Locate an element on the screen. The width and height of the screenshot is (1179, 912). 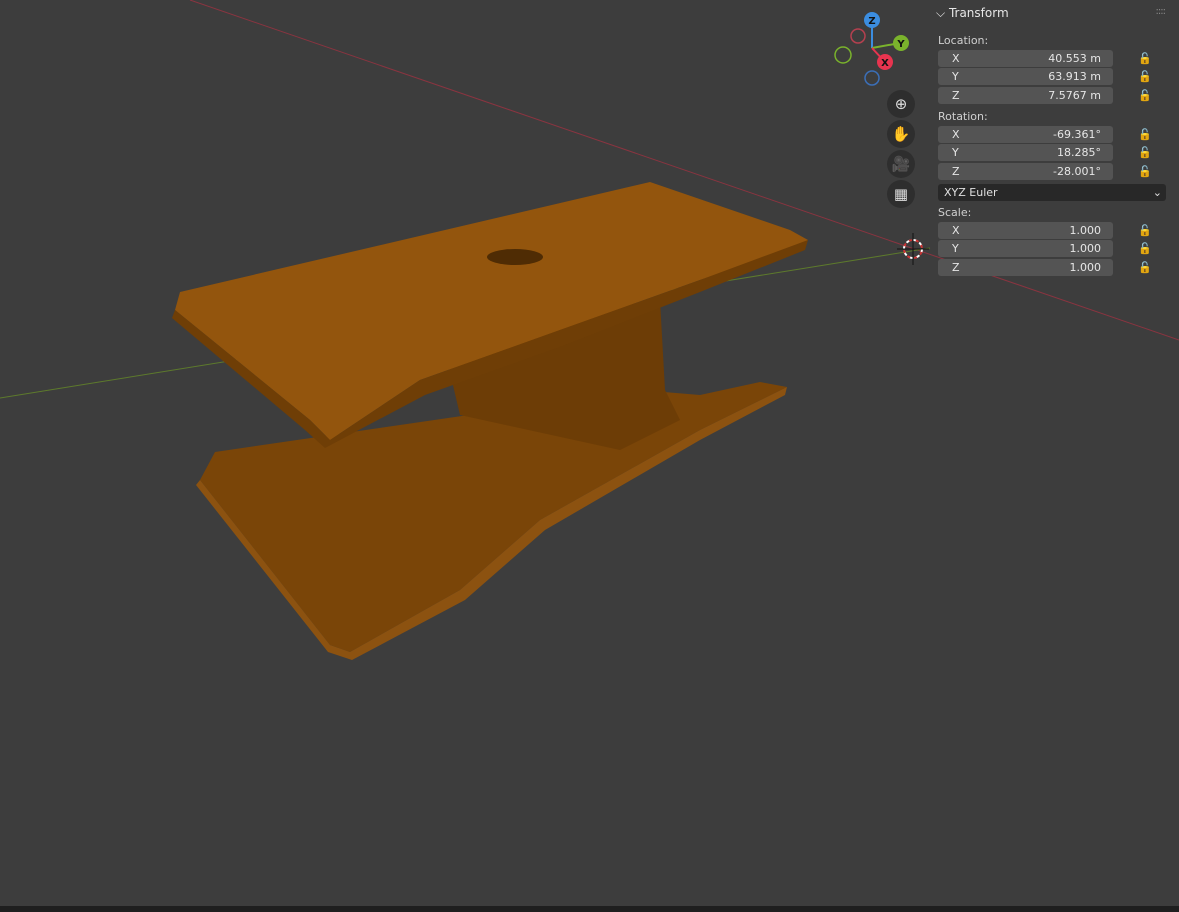
rotation-label: Rotation: is located at coordinates (963, 116).